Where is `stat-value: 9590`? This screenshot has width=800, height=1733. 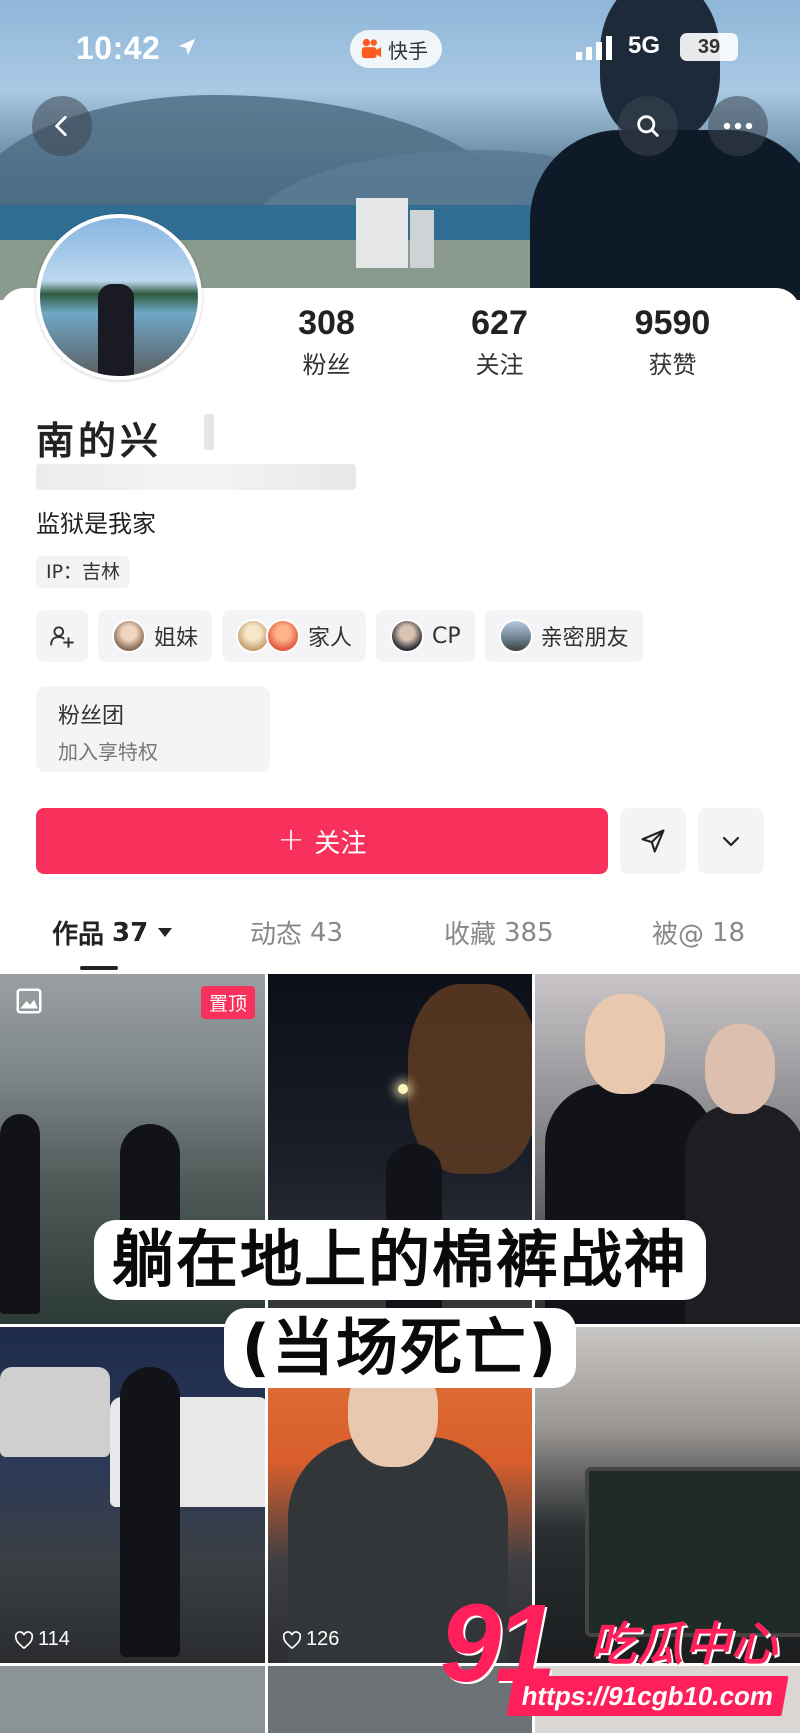 stat-value: 9590 is located at coordinates (672, 323).